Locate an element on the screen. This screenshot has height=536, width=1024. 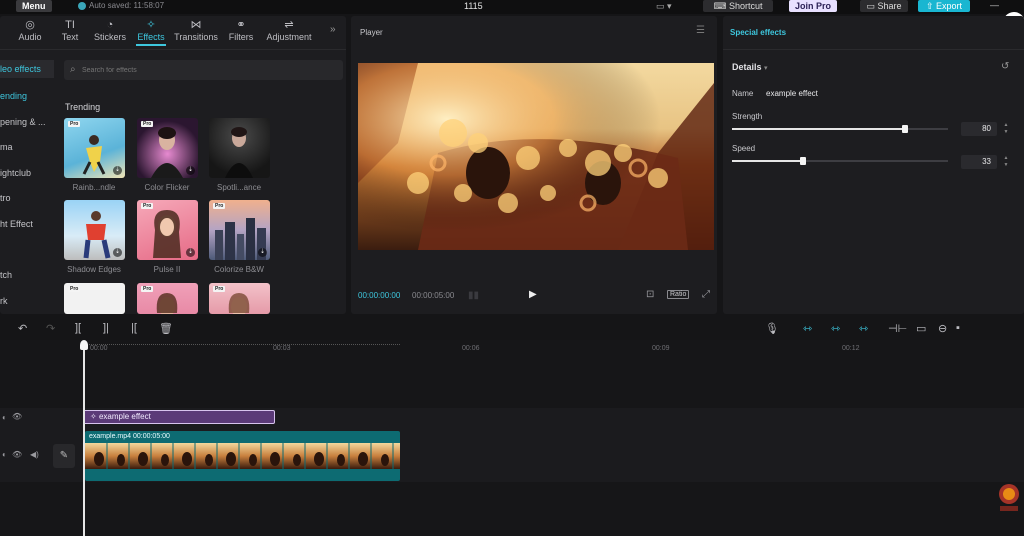
link-main-track-icon: ⇿ is located at coordinates (807, 328).